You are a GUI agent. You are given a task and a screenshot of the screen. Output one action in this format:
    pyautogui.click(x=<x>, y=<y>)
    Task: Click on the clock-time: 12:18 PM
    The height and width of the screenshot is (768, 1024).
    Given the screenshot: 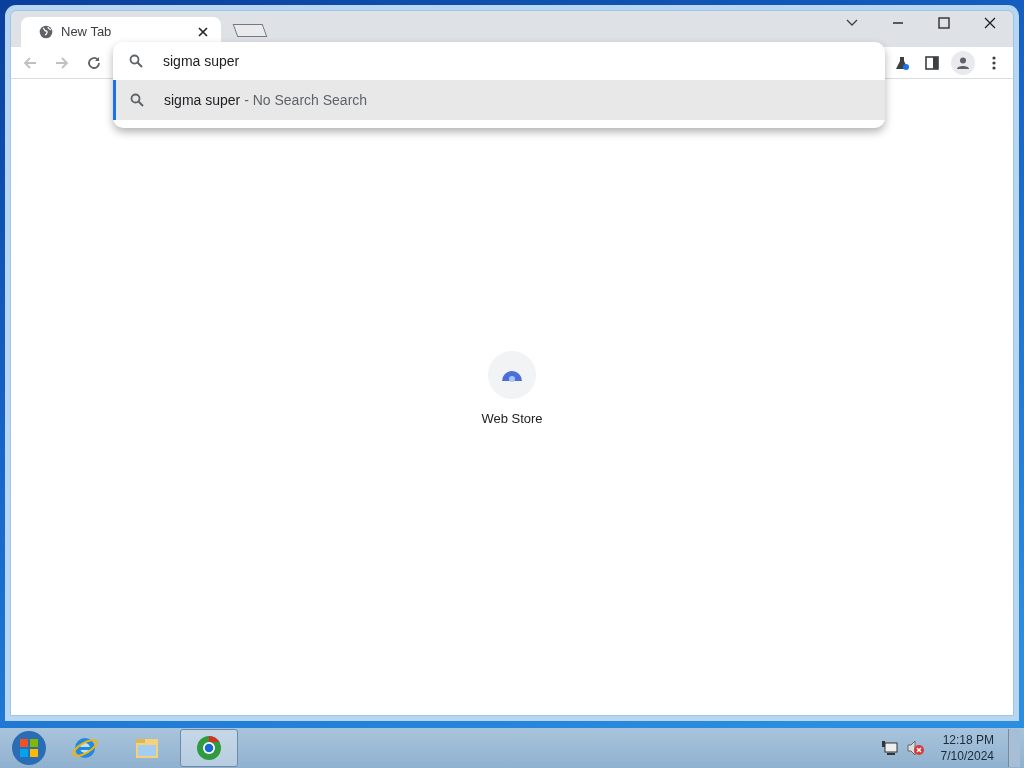 What is the action you would take?
    pyautogui.click(x=967, y=739)
    